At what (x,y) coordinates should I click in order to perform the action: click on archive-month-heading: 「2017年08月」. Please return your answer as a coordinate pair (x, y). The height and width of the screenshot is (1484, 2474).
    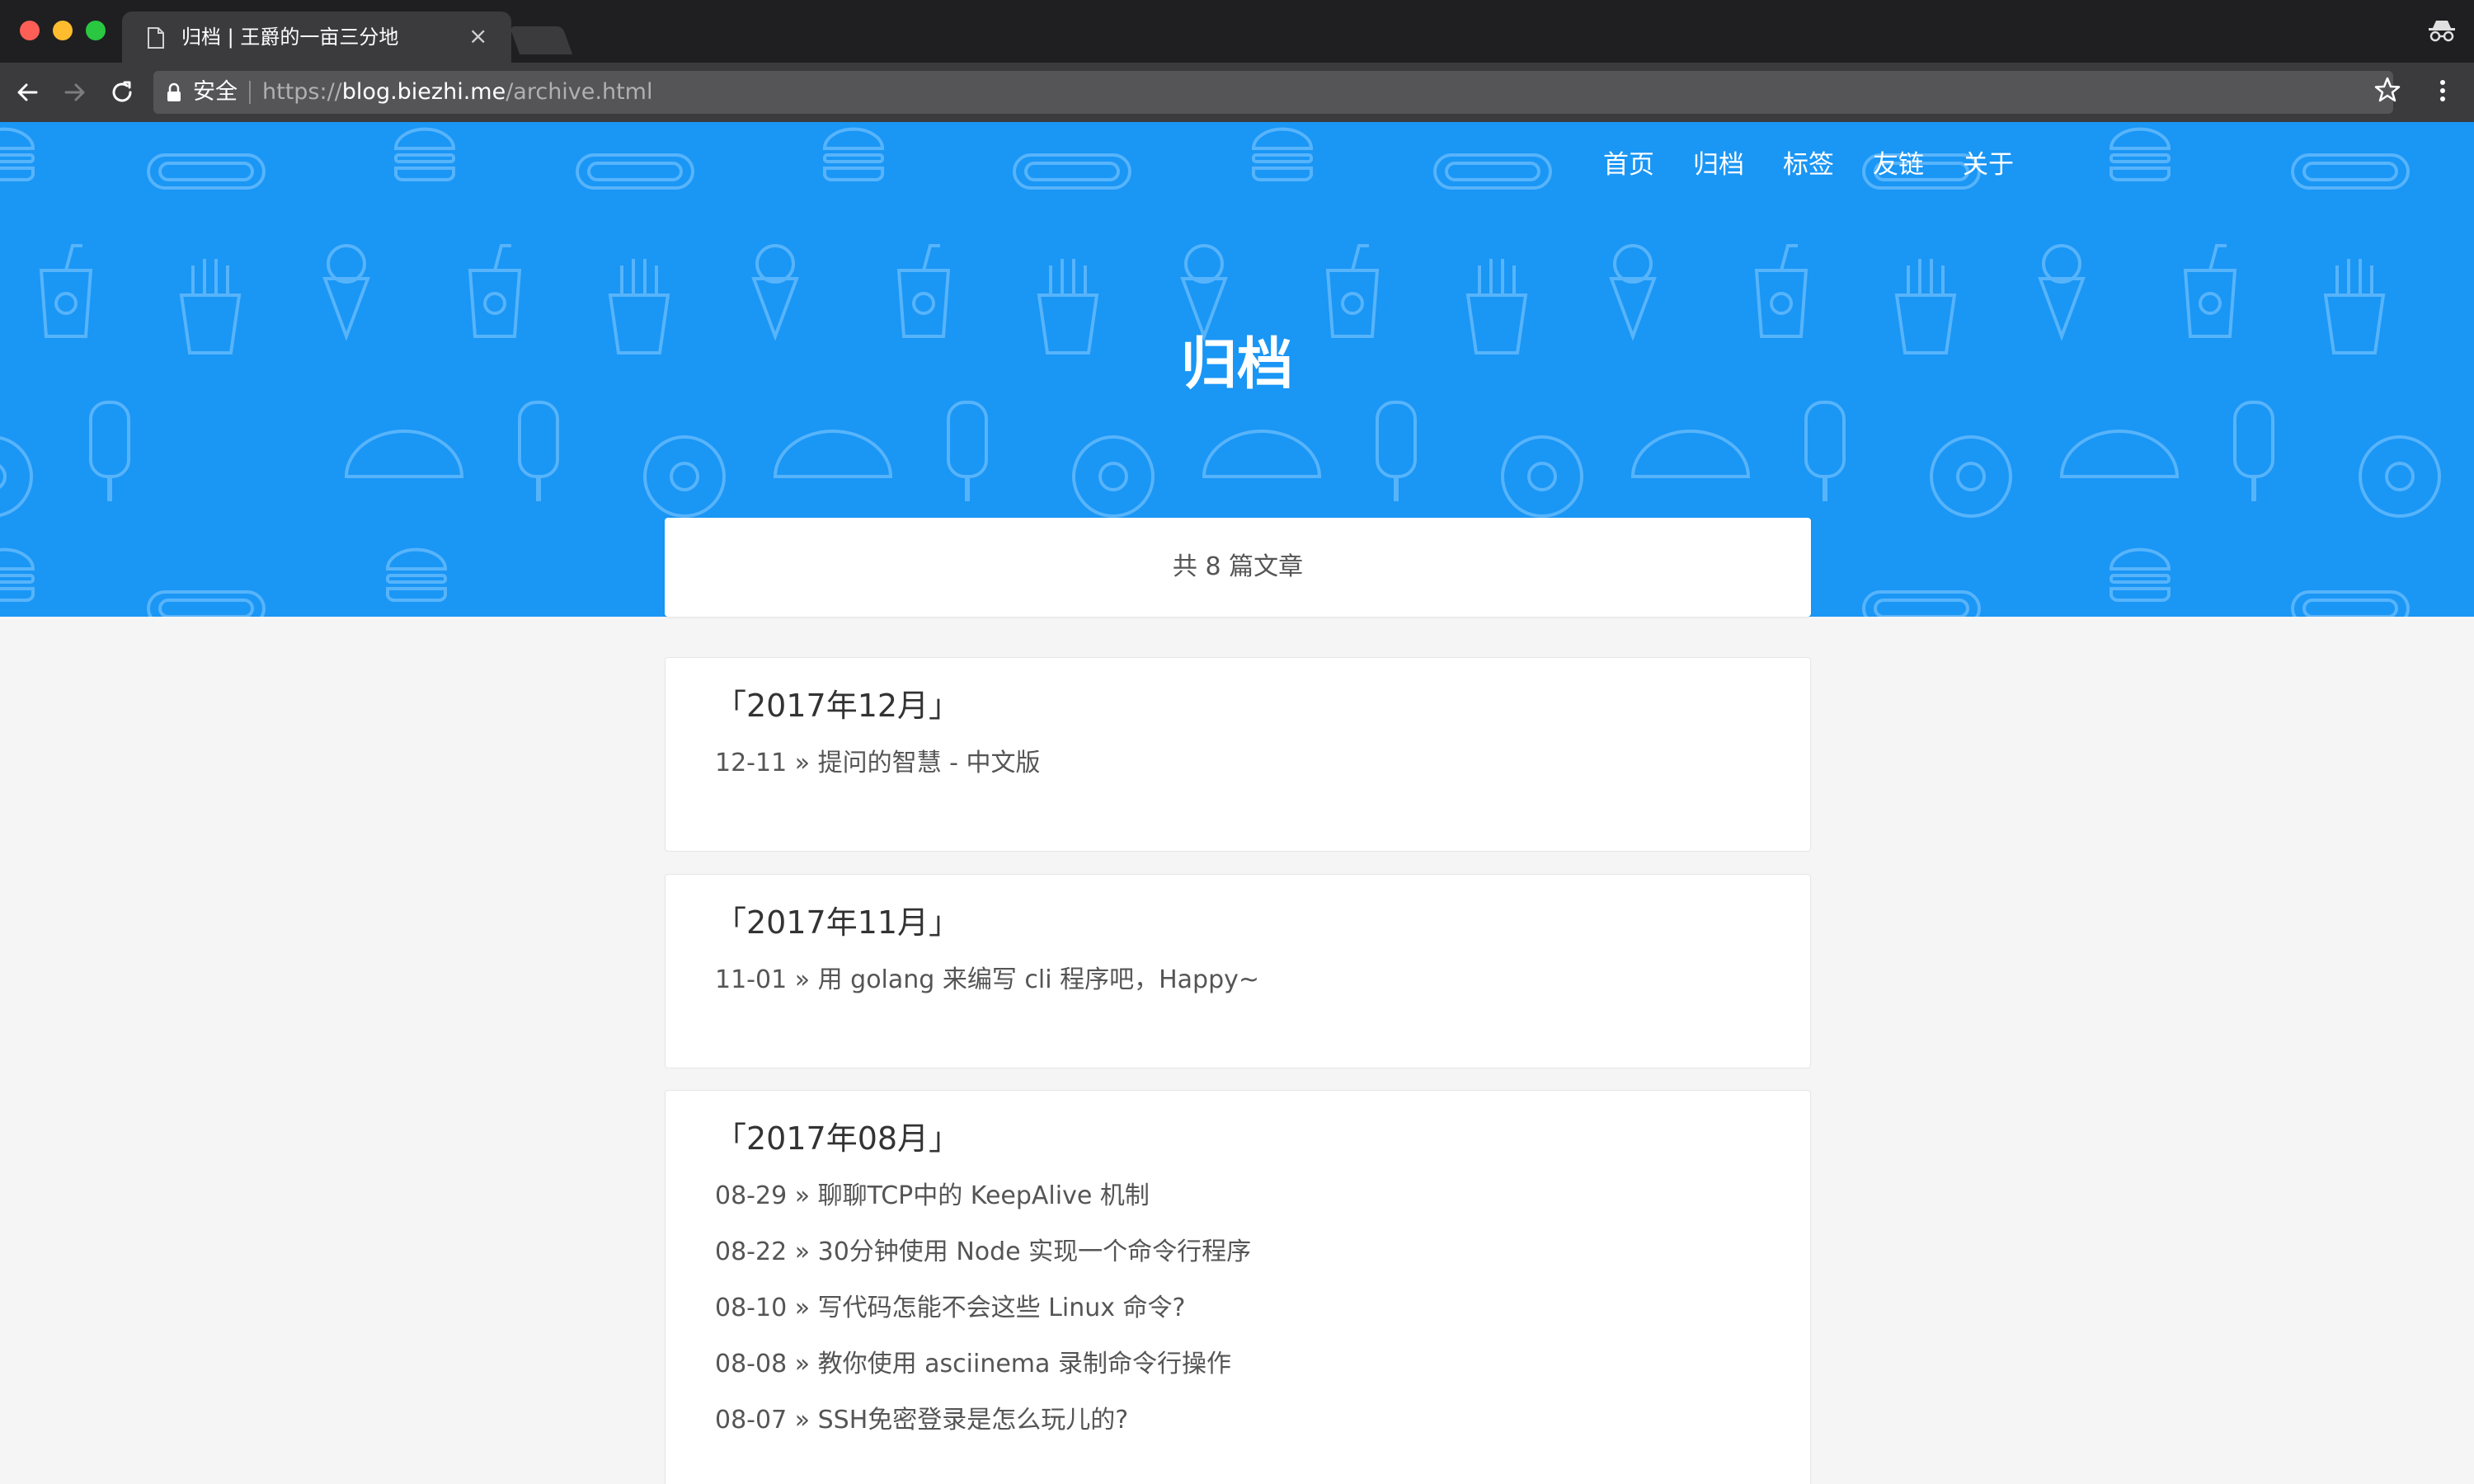
    Looking at the image, I should click on (838, 1138).